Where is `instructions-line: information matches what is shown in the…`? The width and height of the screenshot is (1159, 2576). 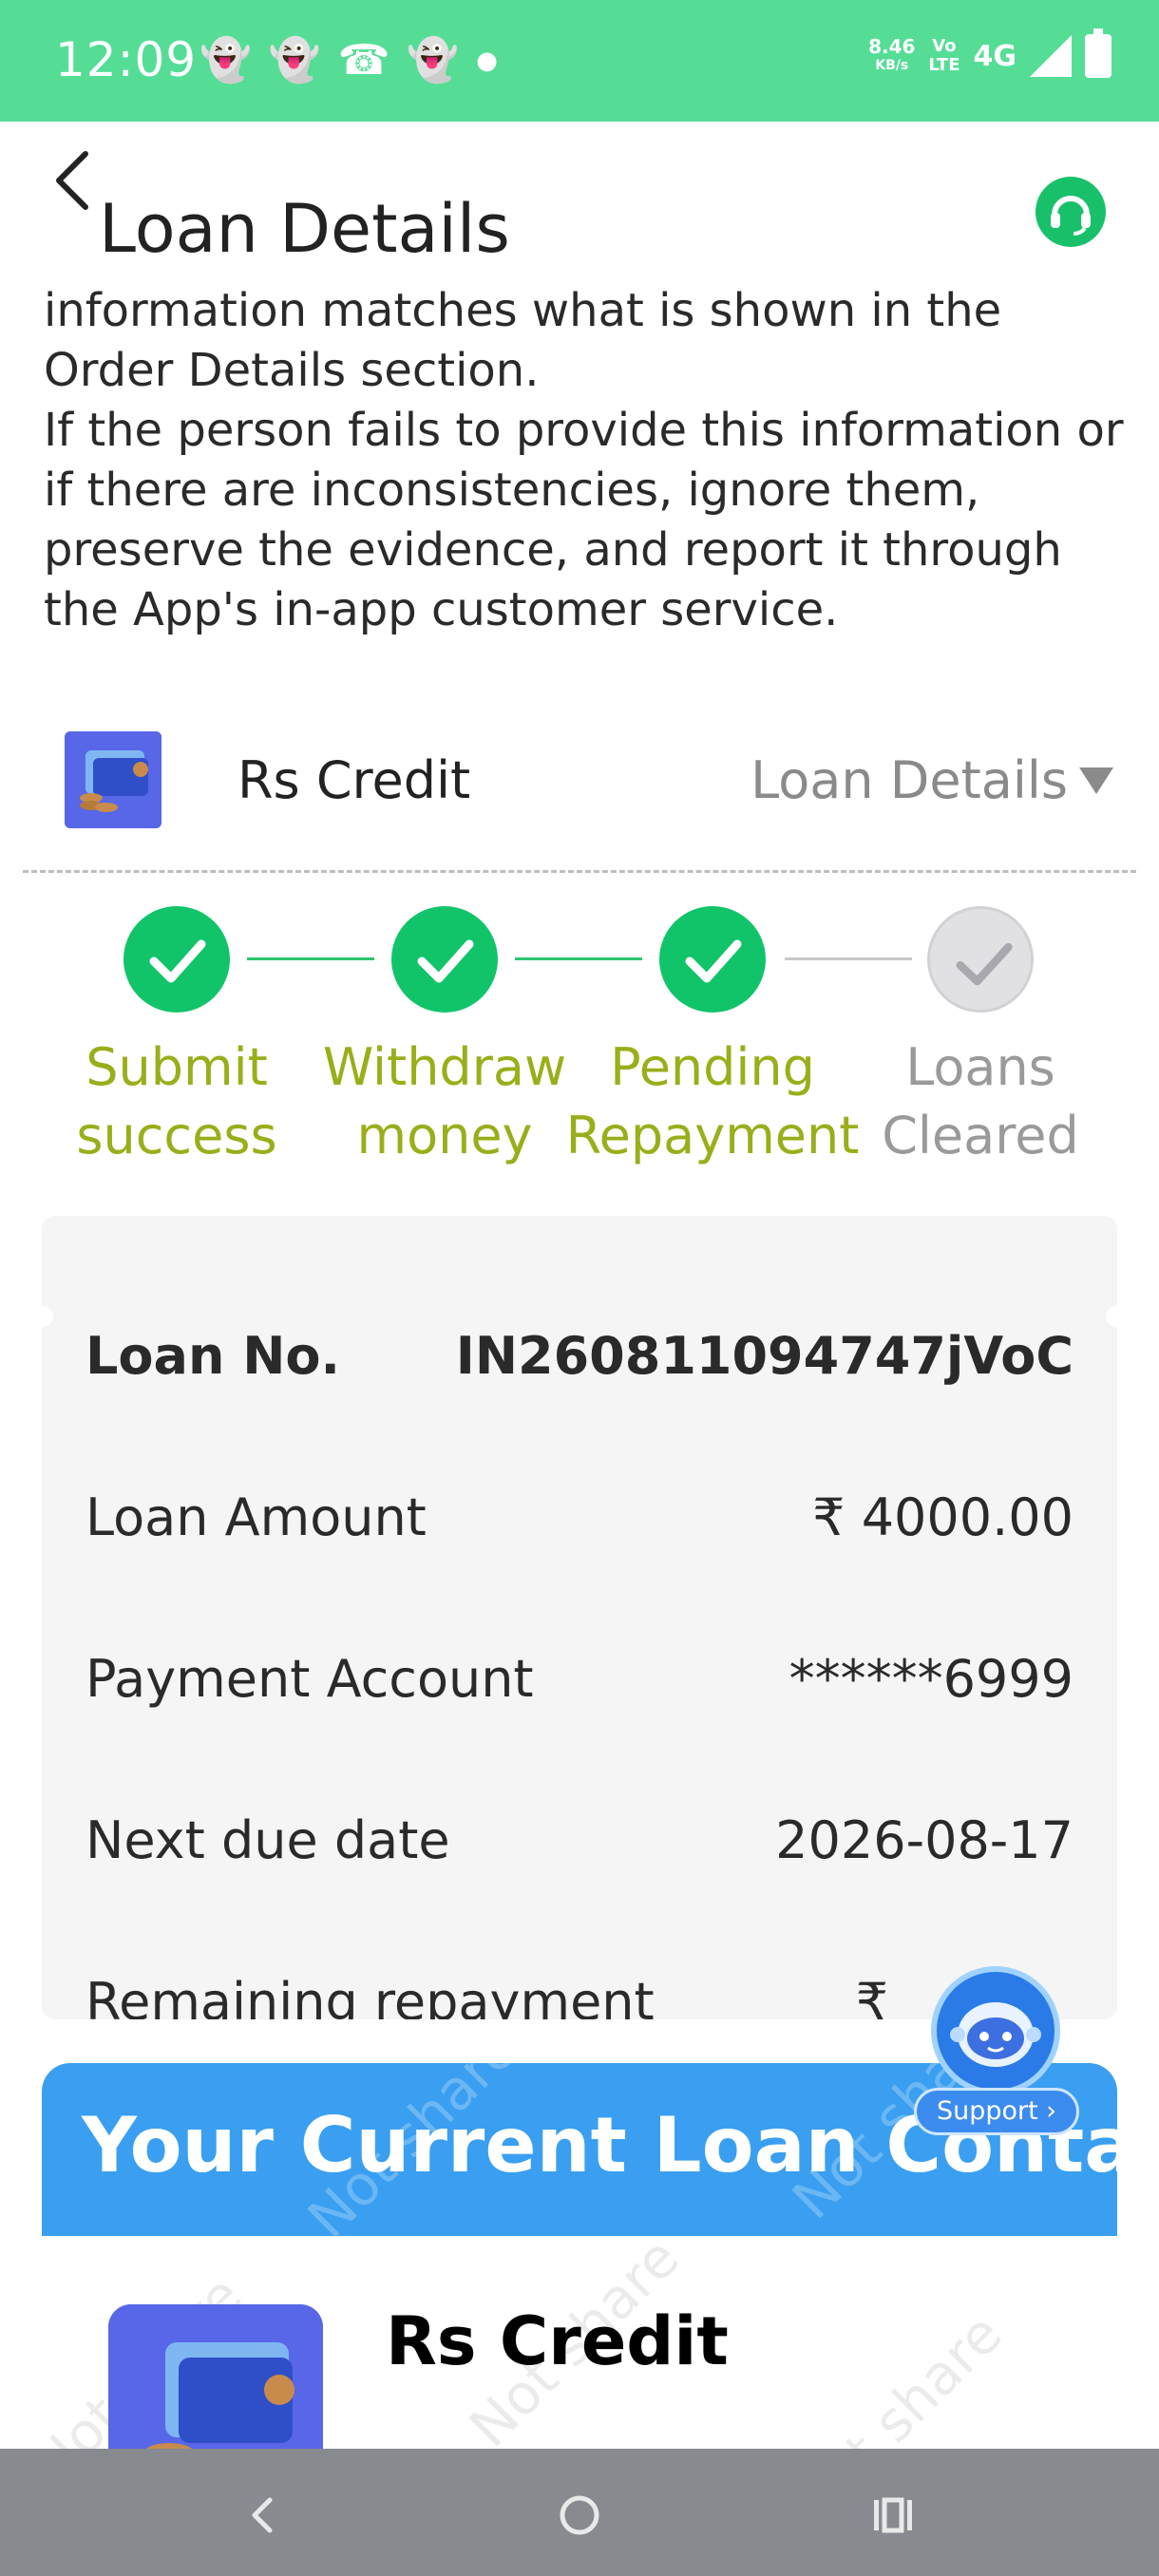
instructions-line: information matches what is shown in the… is located at coordinates (523, 341).